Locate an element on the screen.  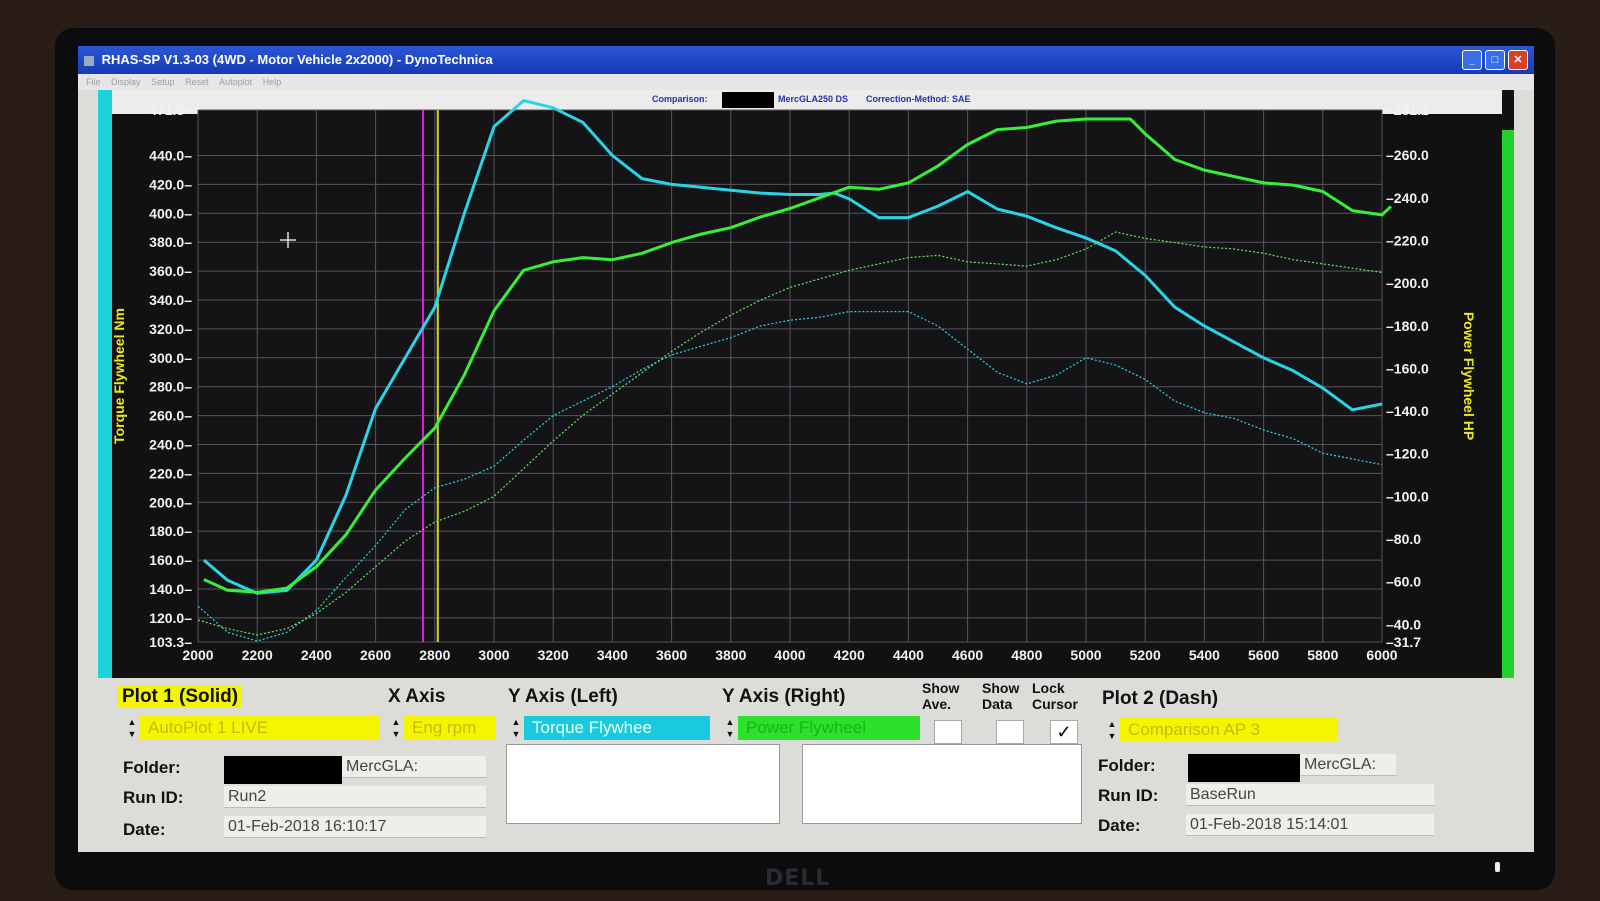
x-tick-label: 4800 is located at coordinates (1026, 655).